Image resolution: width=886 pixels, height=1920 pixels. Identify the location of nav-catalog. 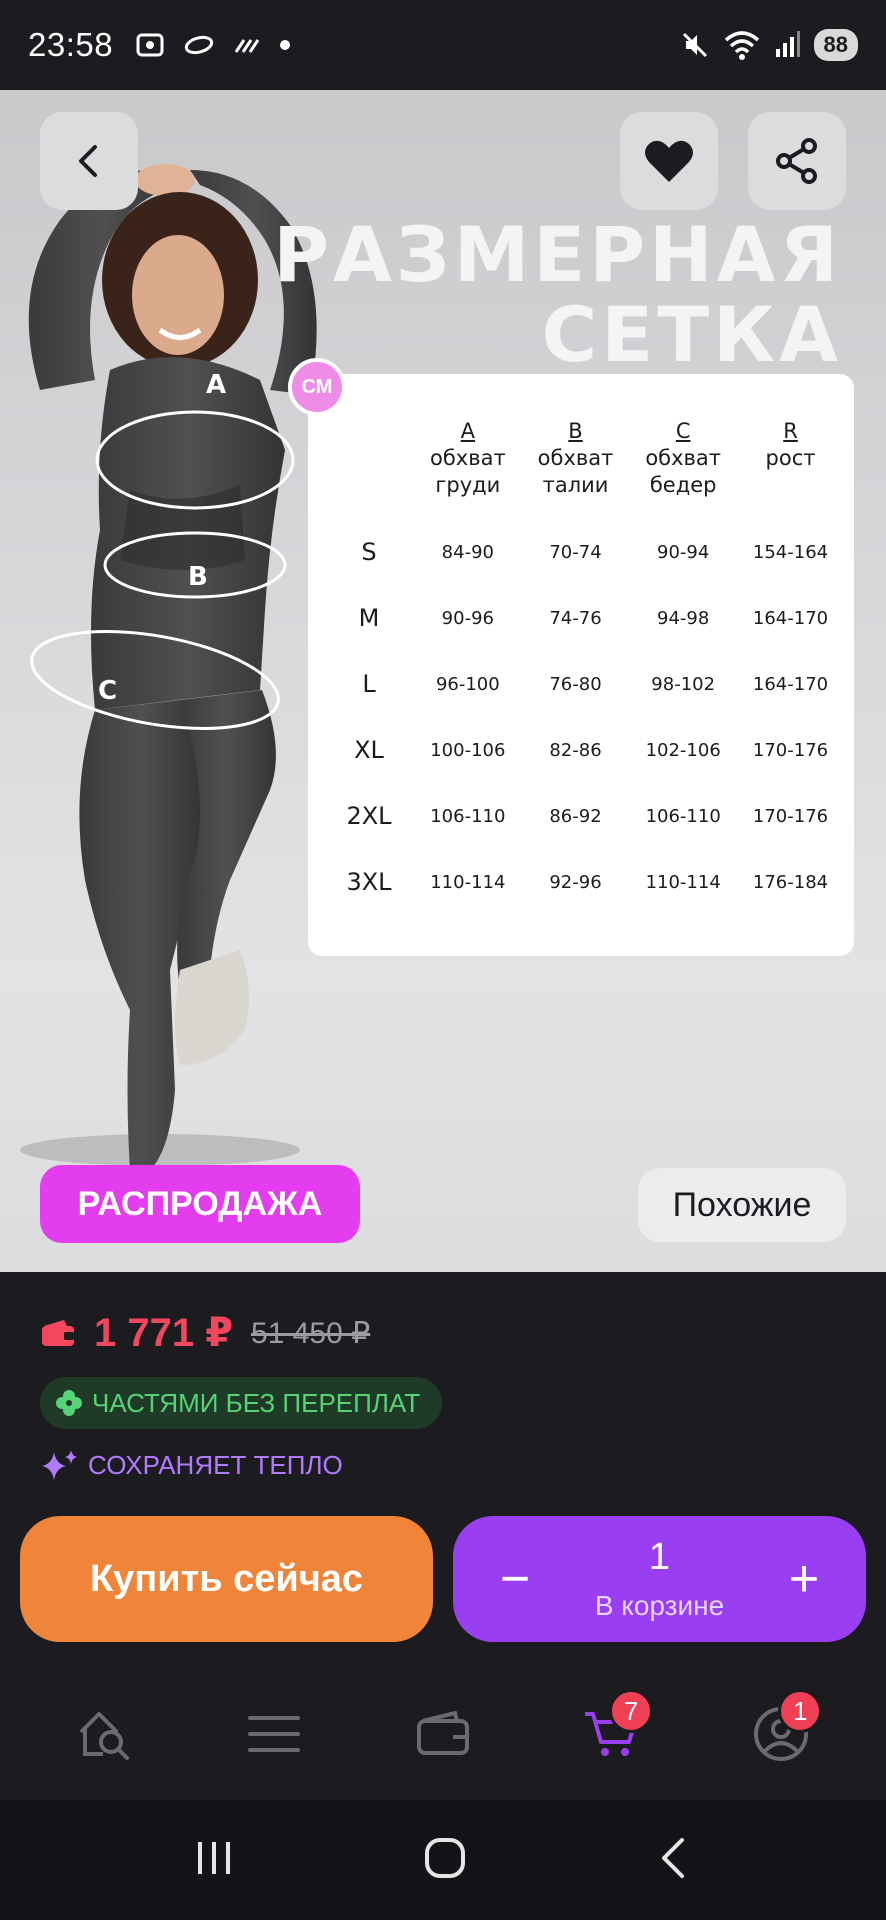
(274, 1734).